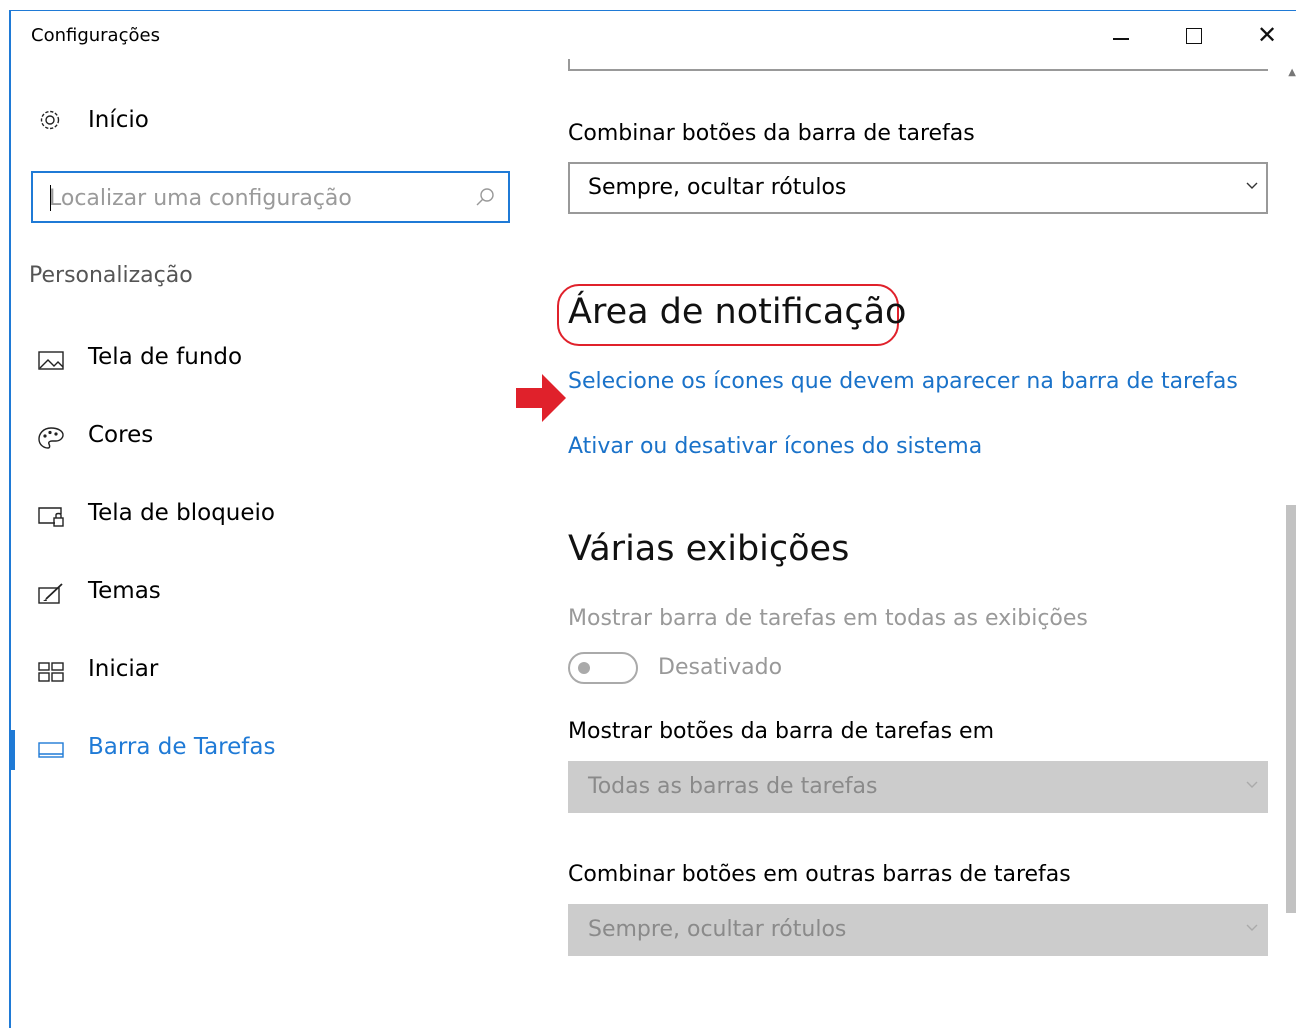 The height and width of the screenshot is (1029, 1296). What do you see at coordinates (271, 672) in the screenshot?
I see `sidebar-item-start: Iniciar` at bounding box center [271, 672].